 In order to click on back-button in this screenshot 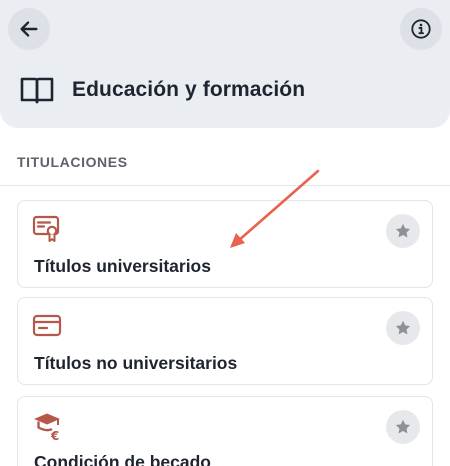, I will do `click(29, 29)`.